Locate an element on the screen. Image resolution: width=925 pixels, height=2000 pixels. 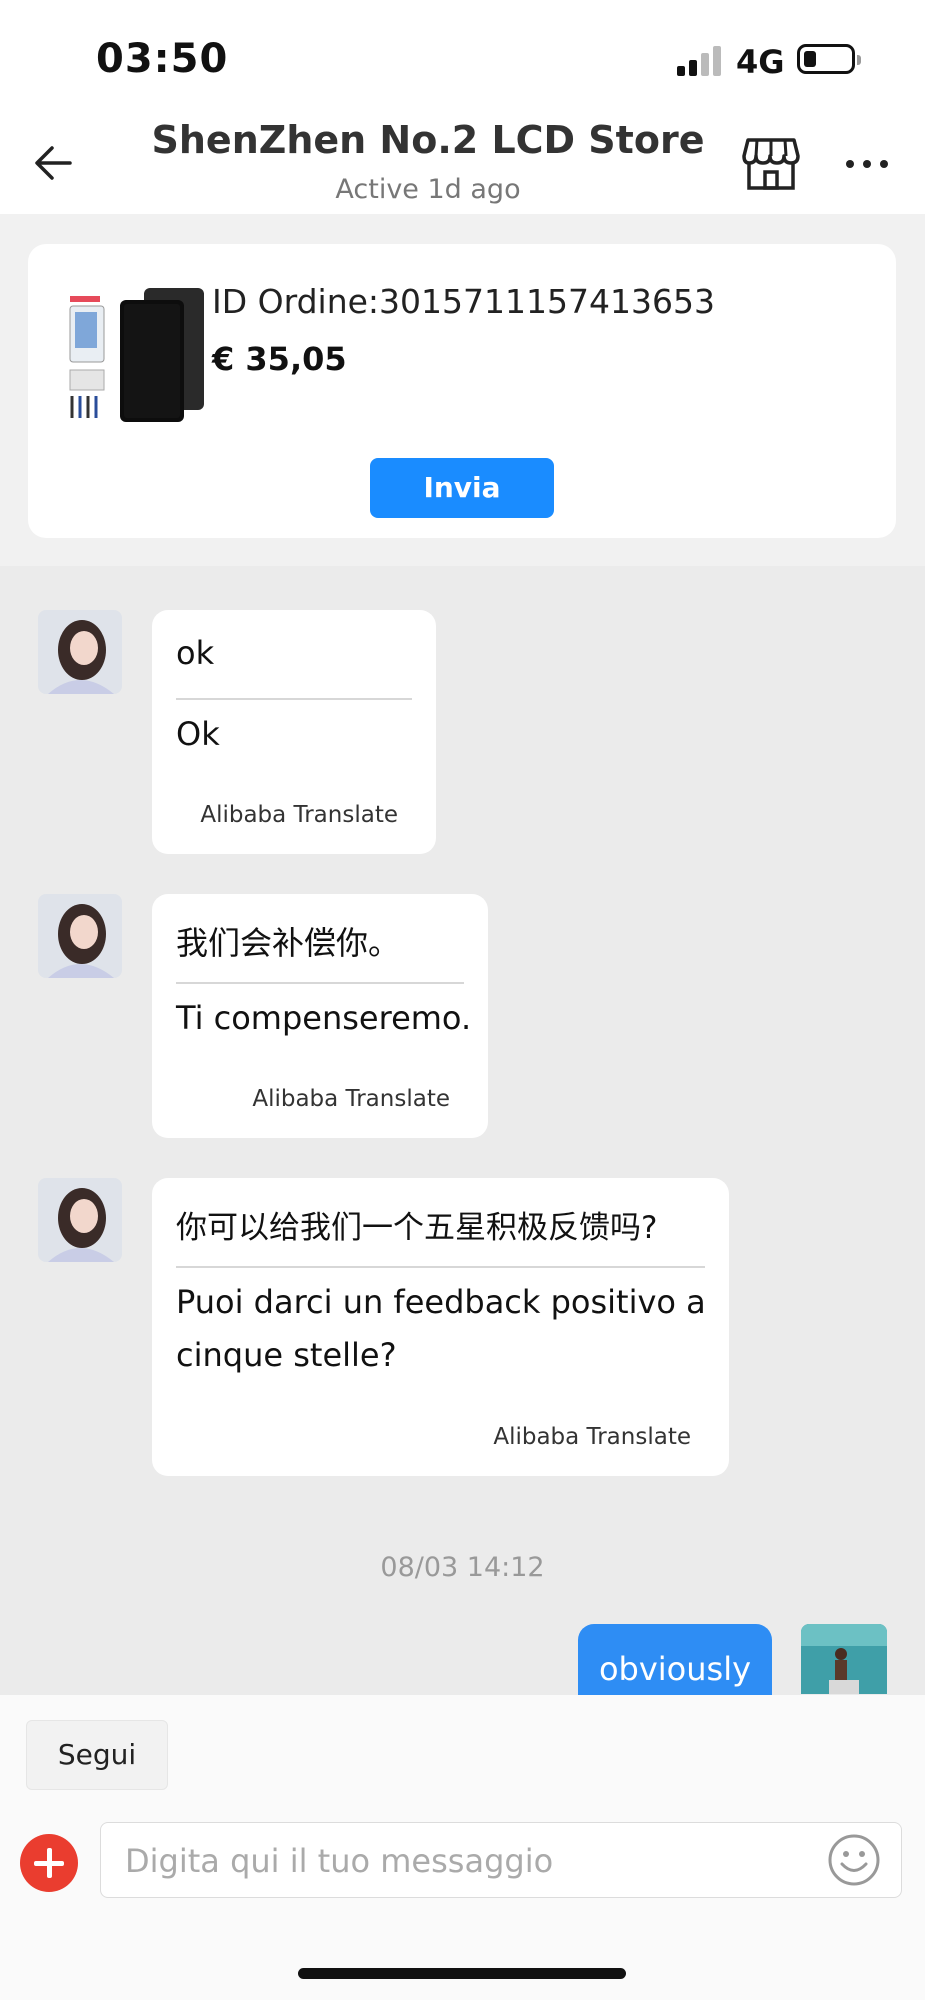
send-order-button: Invia is located at coordinates (462, 488).